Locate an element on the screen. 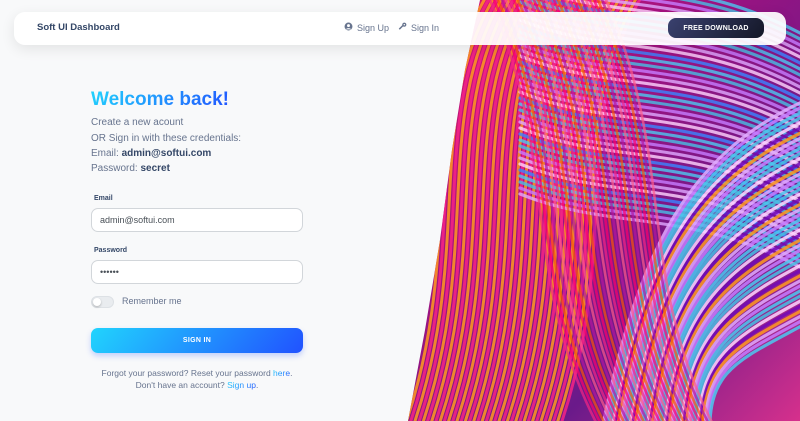  free-download-button: FREE DOWNLOAD is located at coordinates (716, 28).